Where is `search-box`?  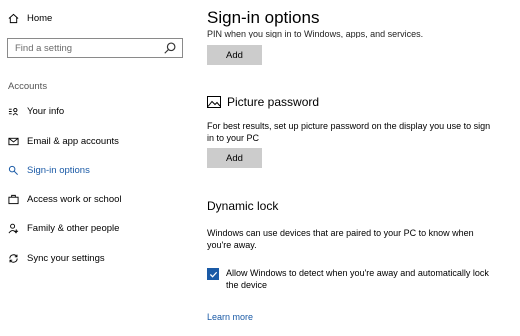 search-box is located at coordinates (95, 48).